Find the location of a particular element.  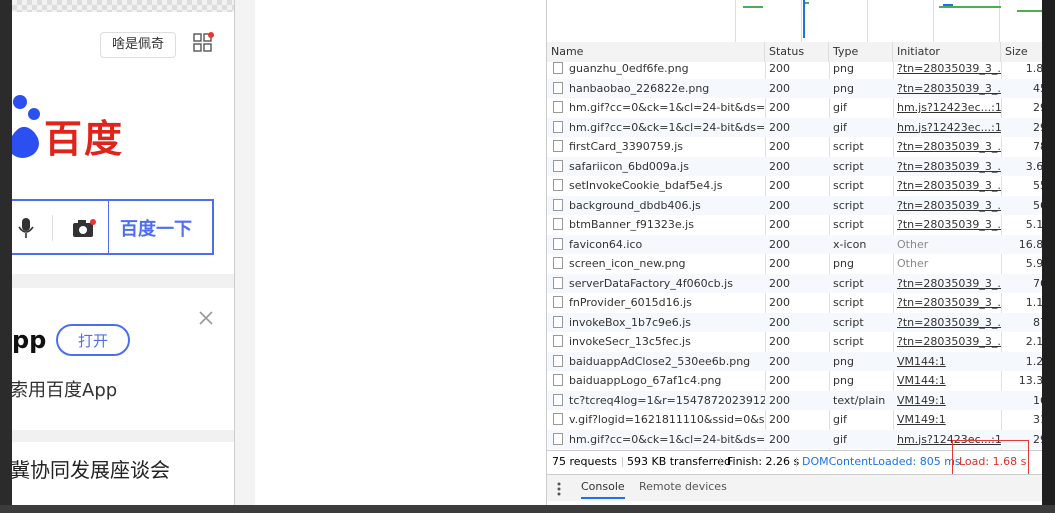

tab-console: Console is located at coordinates (603, 487).